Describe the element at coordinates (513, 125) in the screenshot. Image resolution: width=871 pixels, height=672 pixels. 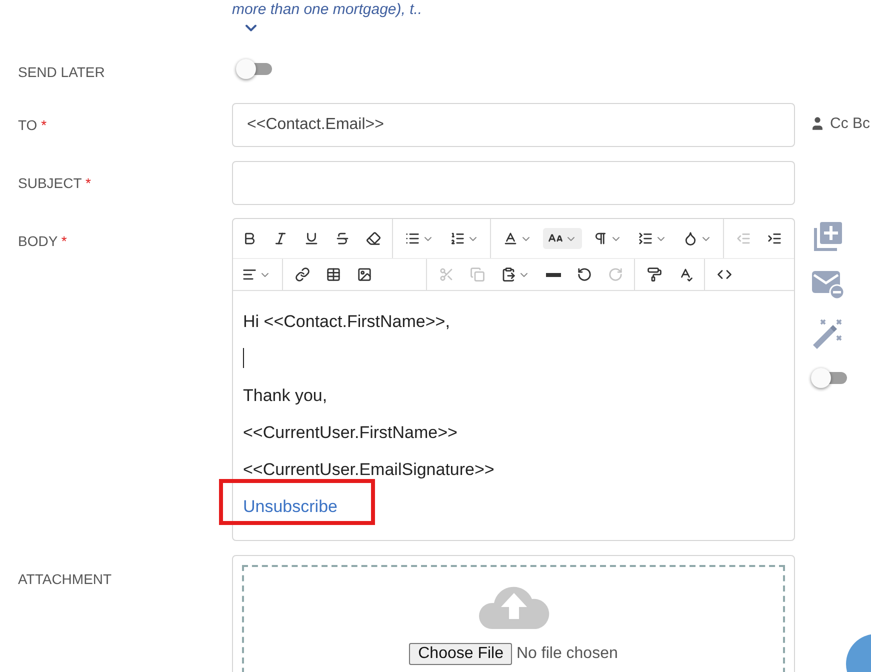
I see `input-field: <<Contact.Email>>` at that location.